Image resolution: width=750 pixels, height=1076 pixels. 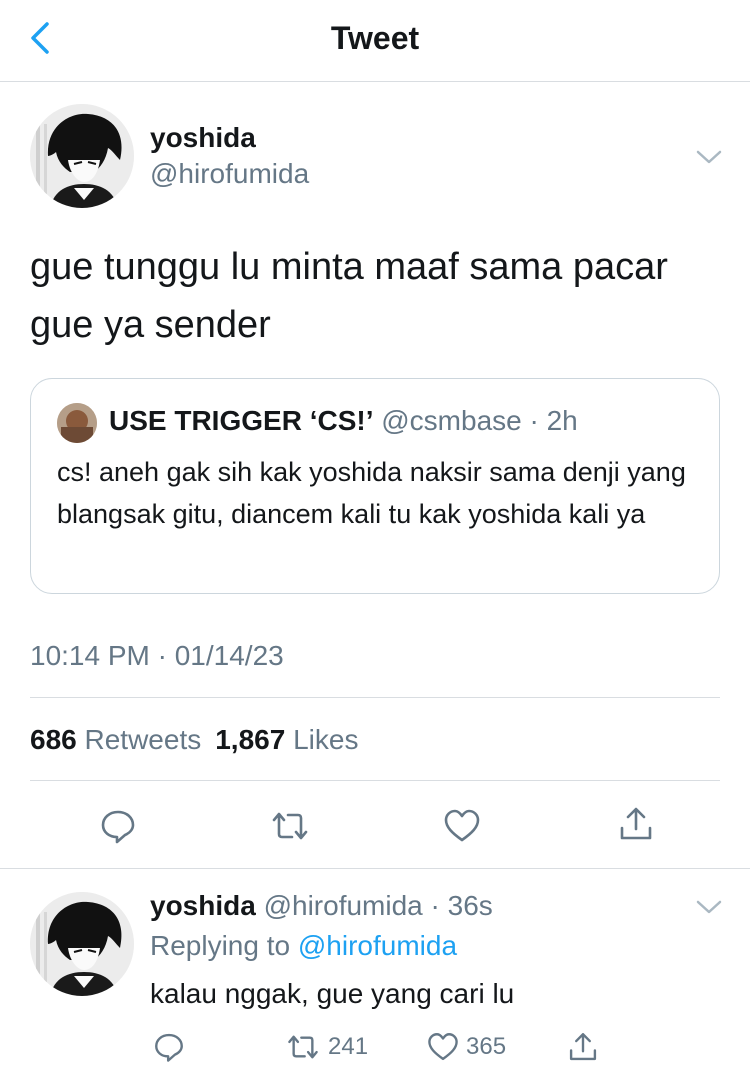 I want to click on author-handle: @hirofumida, so click(x=229, y=174).